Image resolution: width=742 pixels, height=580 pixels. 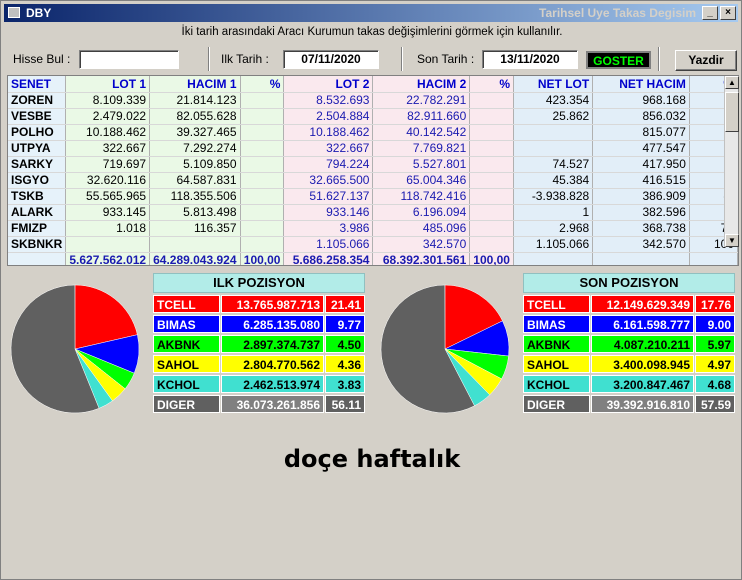 I want to click on close-icon: ×, so click(x=728, y=13).